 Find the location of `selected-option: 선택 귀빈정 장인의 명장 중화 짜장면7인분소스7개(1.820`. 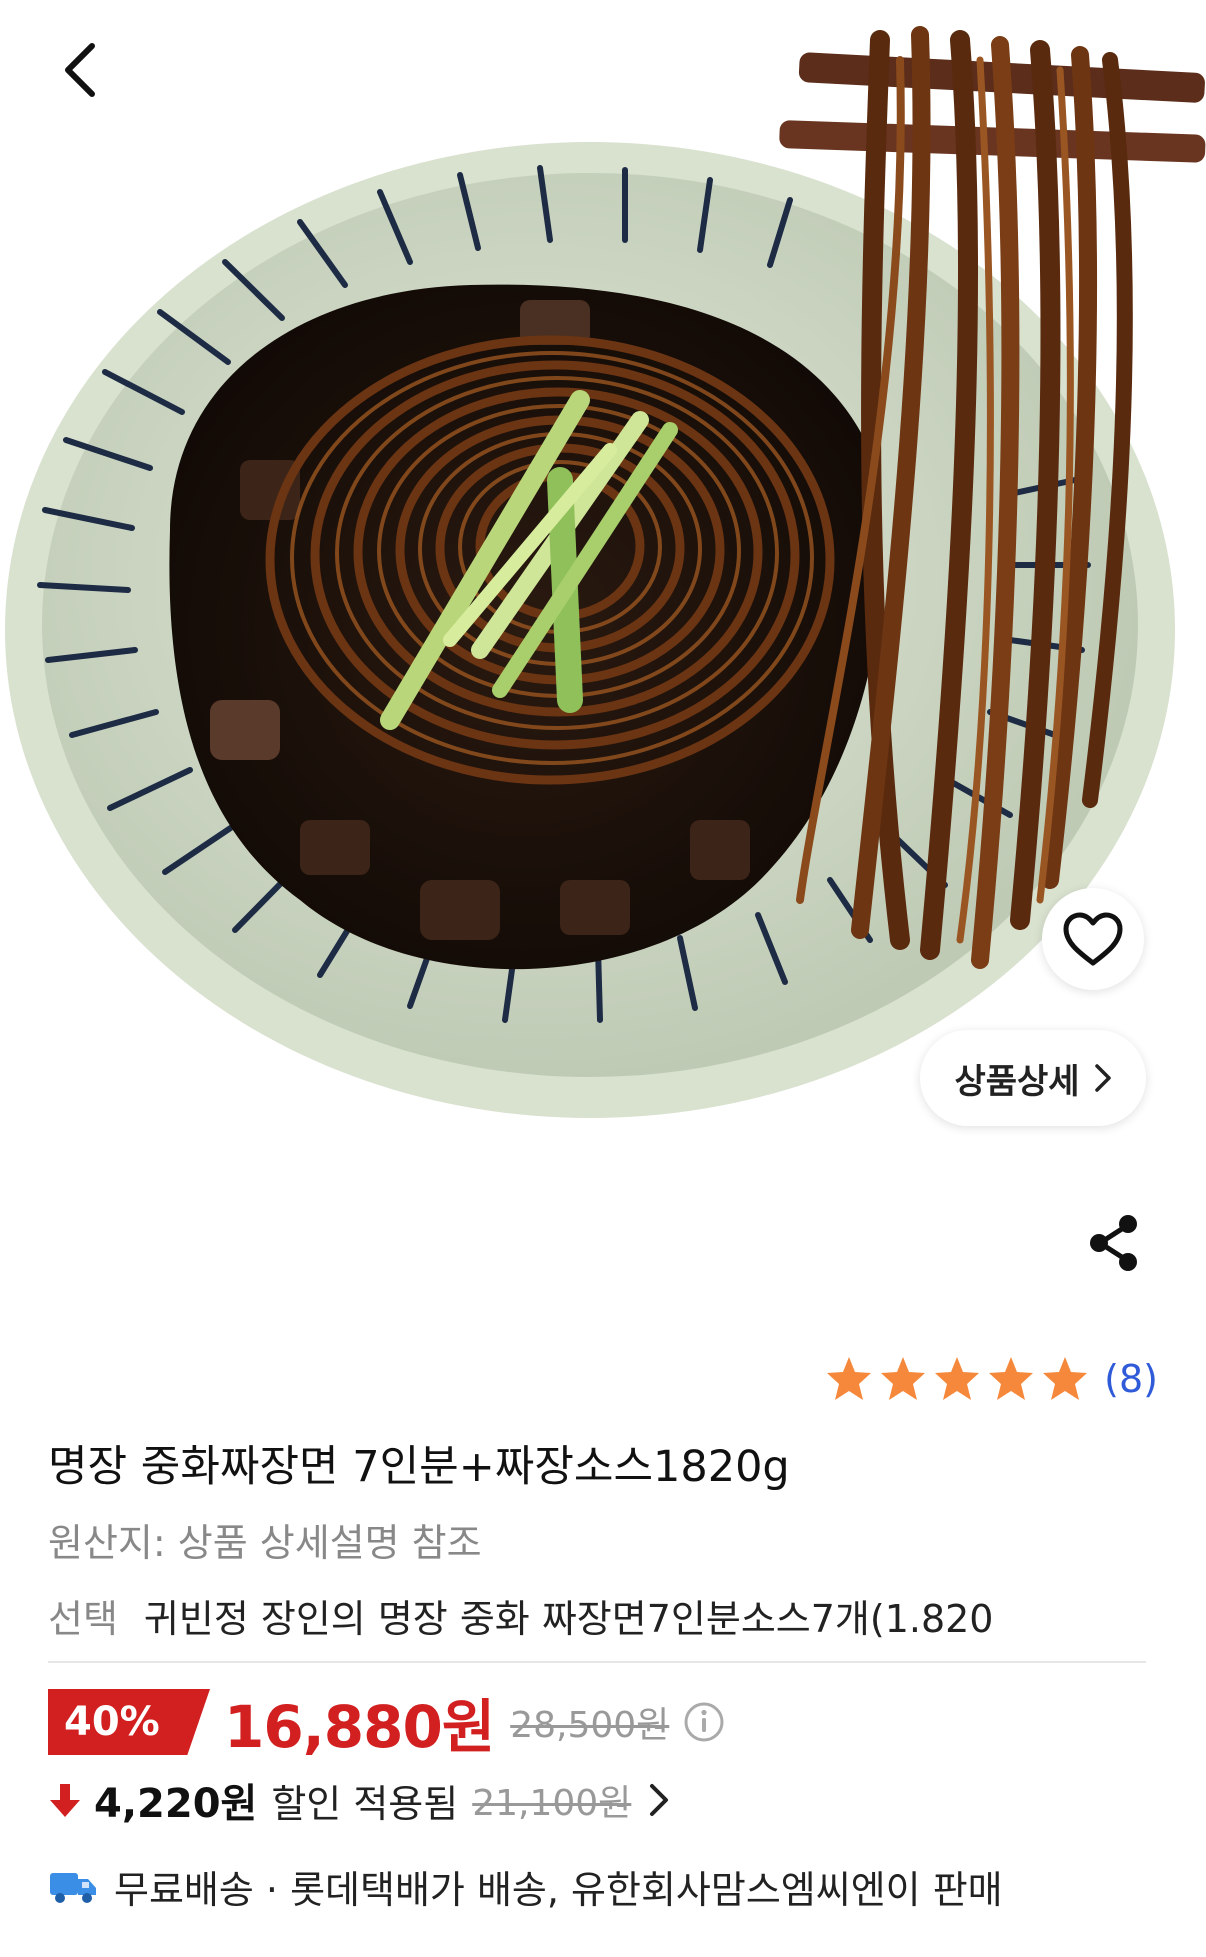

selected-option: 선택 귀빈정 장인의 명장 중화 짜장면7인분소스7개(1.820 is located at coordinates (521, 1615).